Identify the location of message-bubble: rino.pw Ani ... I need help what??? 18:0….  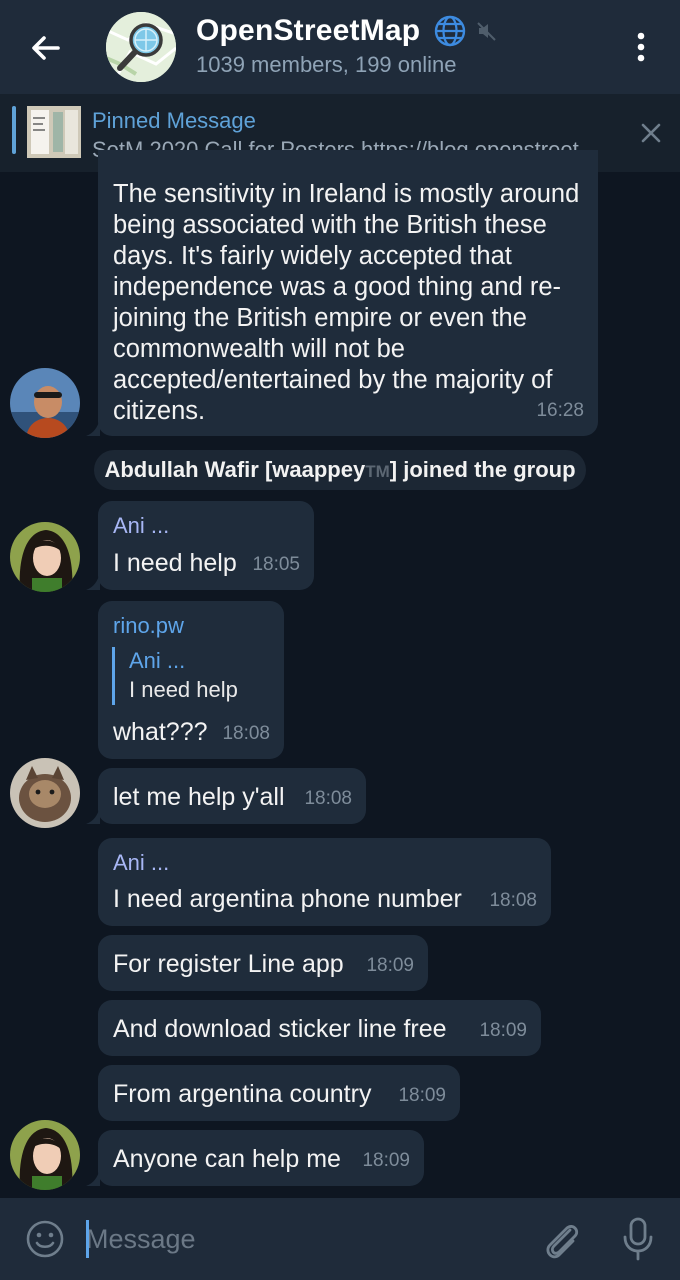
(191, 680).